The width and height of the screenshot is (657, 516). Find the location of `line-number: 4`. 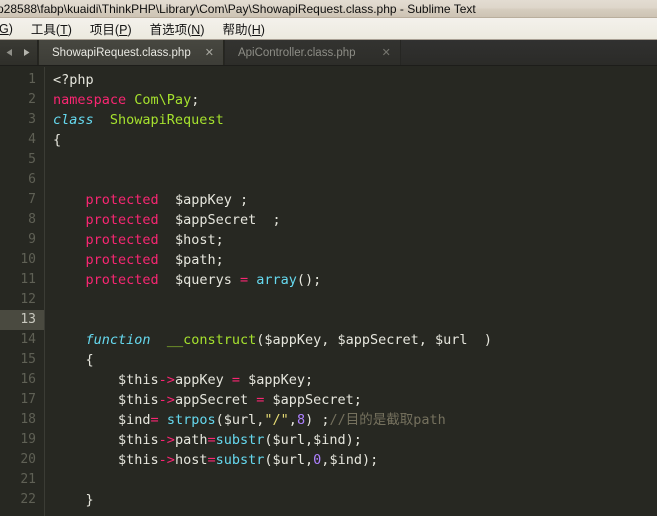

line-number: 4 is located at coordinates (32, 139).